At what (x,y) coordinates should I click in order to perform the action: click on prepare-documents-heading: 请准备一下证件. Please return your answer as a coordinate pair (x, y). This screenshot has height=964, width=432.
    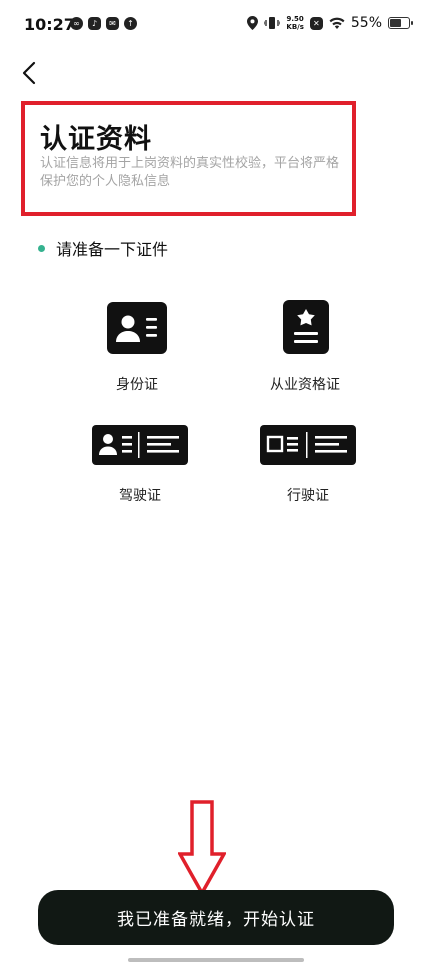
    Looking at the image, I should click on (103, 248).